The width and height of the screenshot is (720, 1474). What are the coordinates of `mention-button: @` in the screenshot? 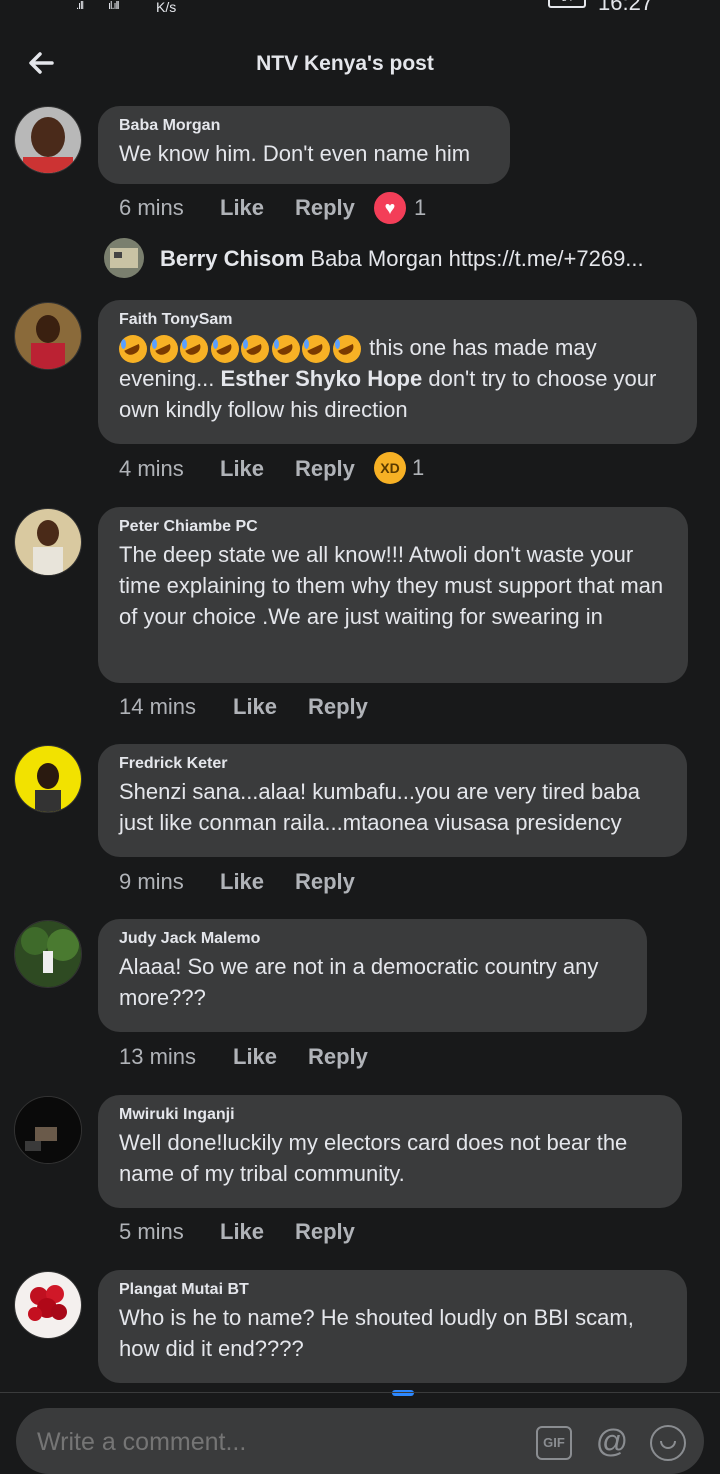 It's located at (612, 1441).